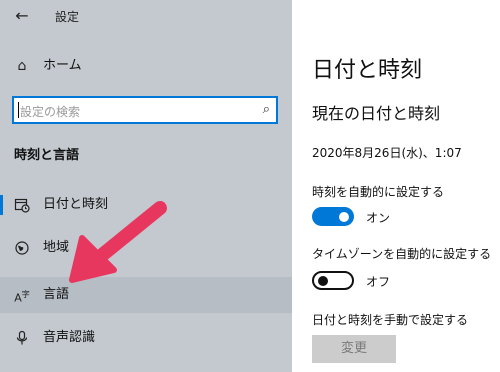 This screenshot has width=500, height=372. What do you see at coordinates (22, 248) in the screenshot?
I see `globe-icon` at bounding box center [22, 248].